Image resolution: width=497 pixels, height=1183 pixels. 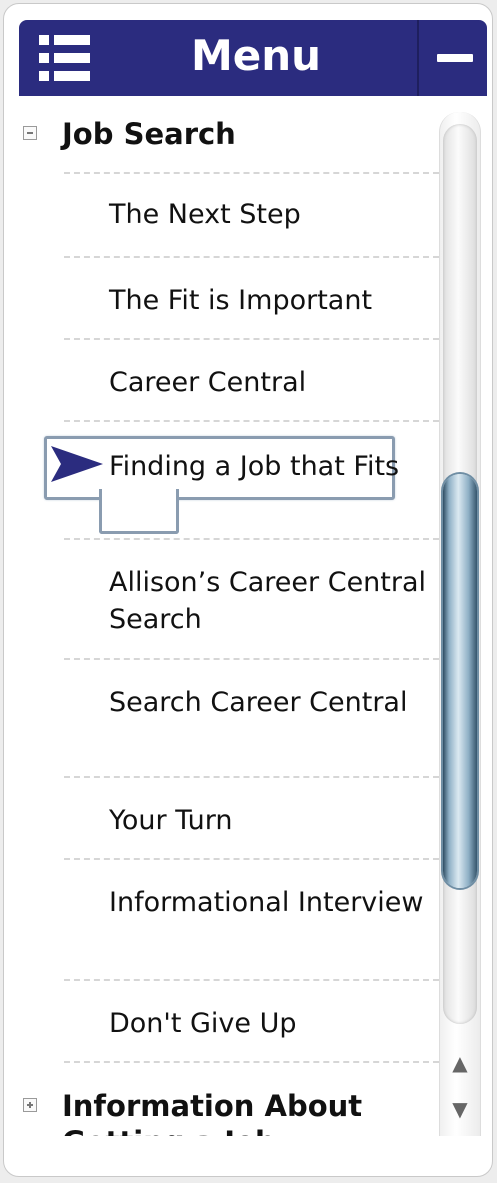 I want to click on item-label: Don't Give Up, so click(x=203, y=1023).